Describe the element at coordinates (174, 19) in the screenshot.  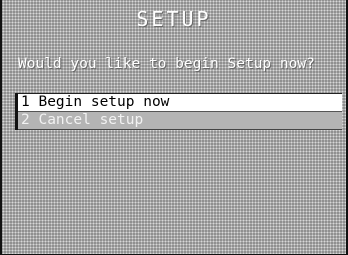
I see `screen-title: SETUP` at that location.